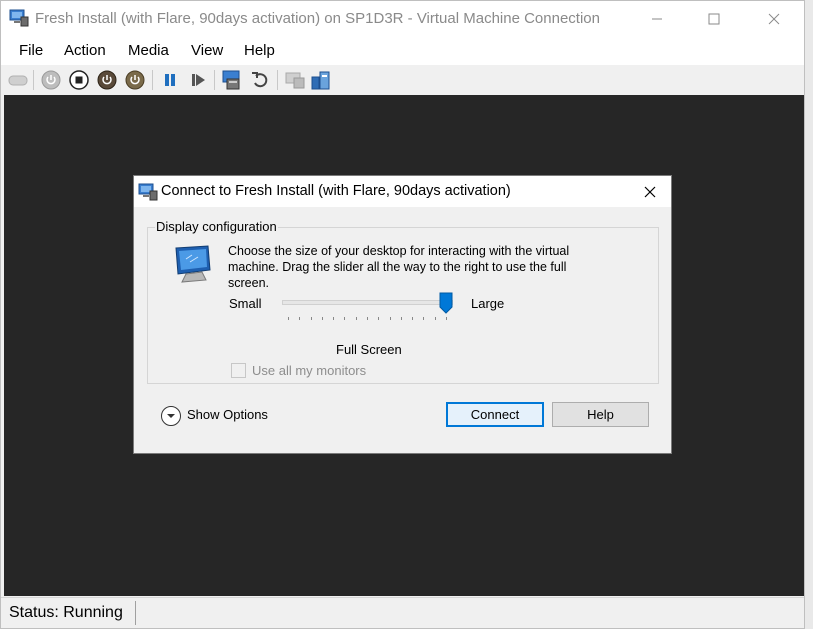 This screenshot has width=813, height=629. I want to click on pause-icon, so click(170, 80).